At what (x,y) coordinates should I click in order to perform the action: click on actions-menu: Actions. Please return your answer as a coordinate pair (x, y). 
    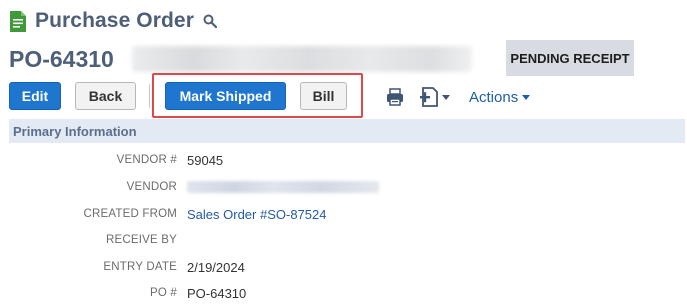
    Looking at the image, I should click on (500, 97).